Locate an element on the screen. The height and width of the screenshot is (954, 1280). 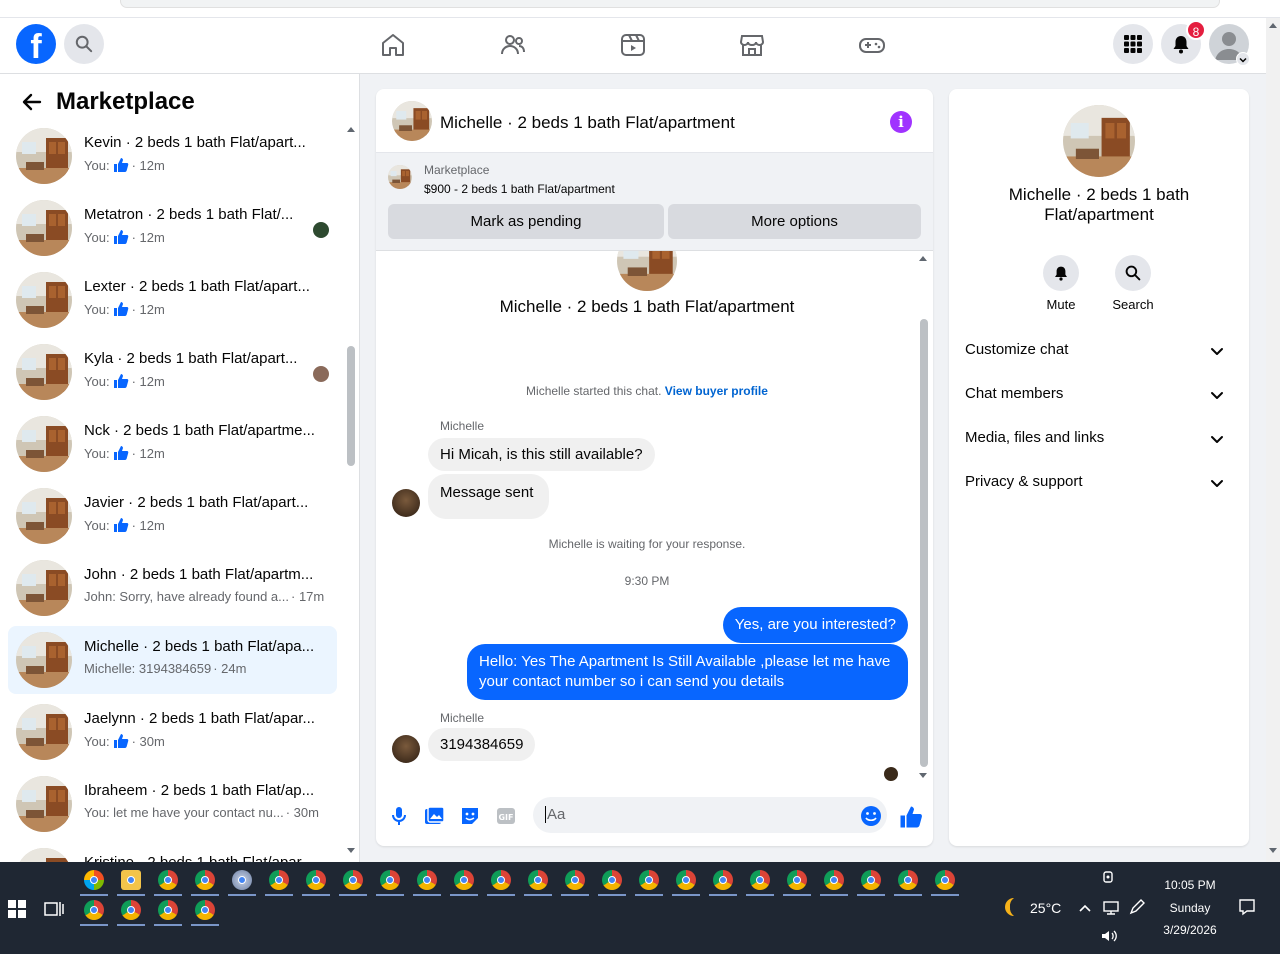
incoming-message: 3194384659 is located at coordinates (482, 744).